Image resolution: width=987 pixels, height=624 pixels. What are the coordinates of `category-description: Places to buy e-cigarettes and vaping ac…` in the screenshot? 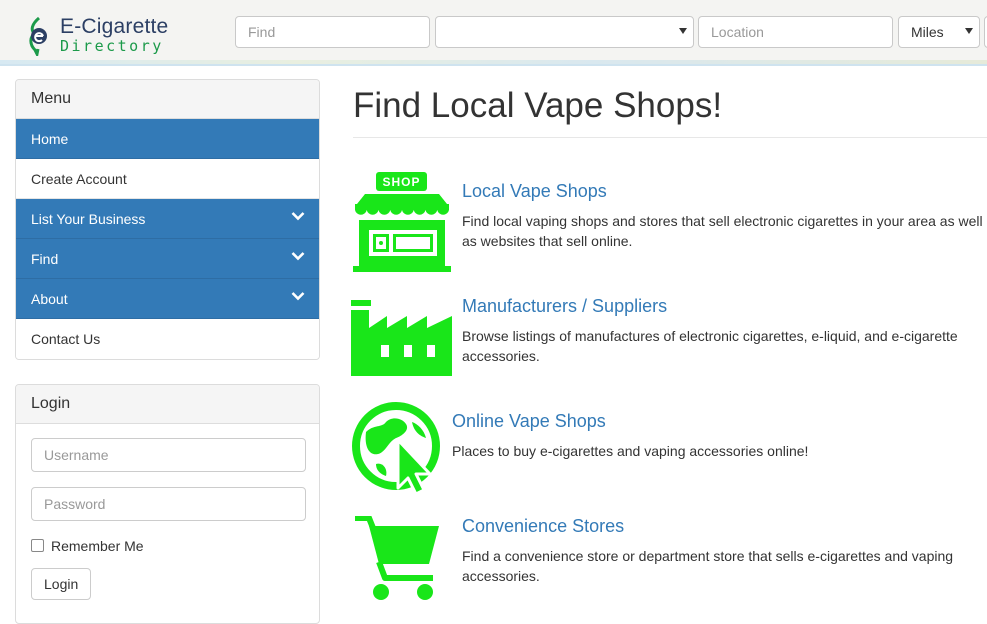 It's located at (630, 451).